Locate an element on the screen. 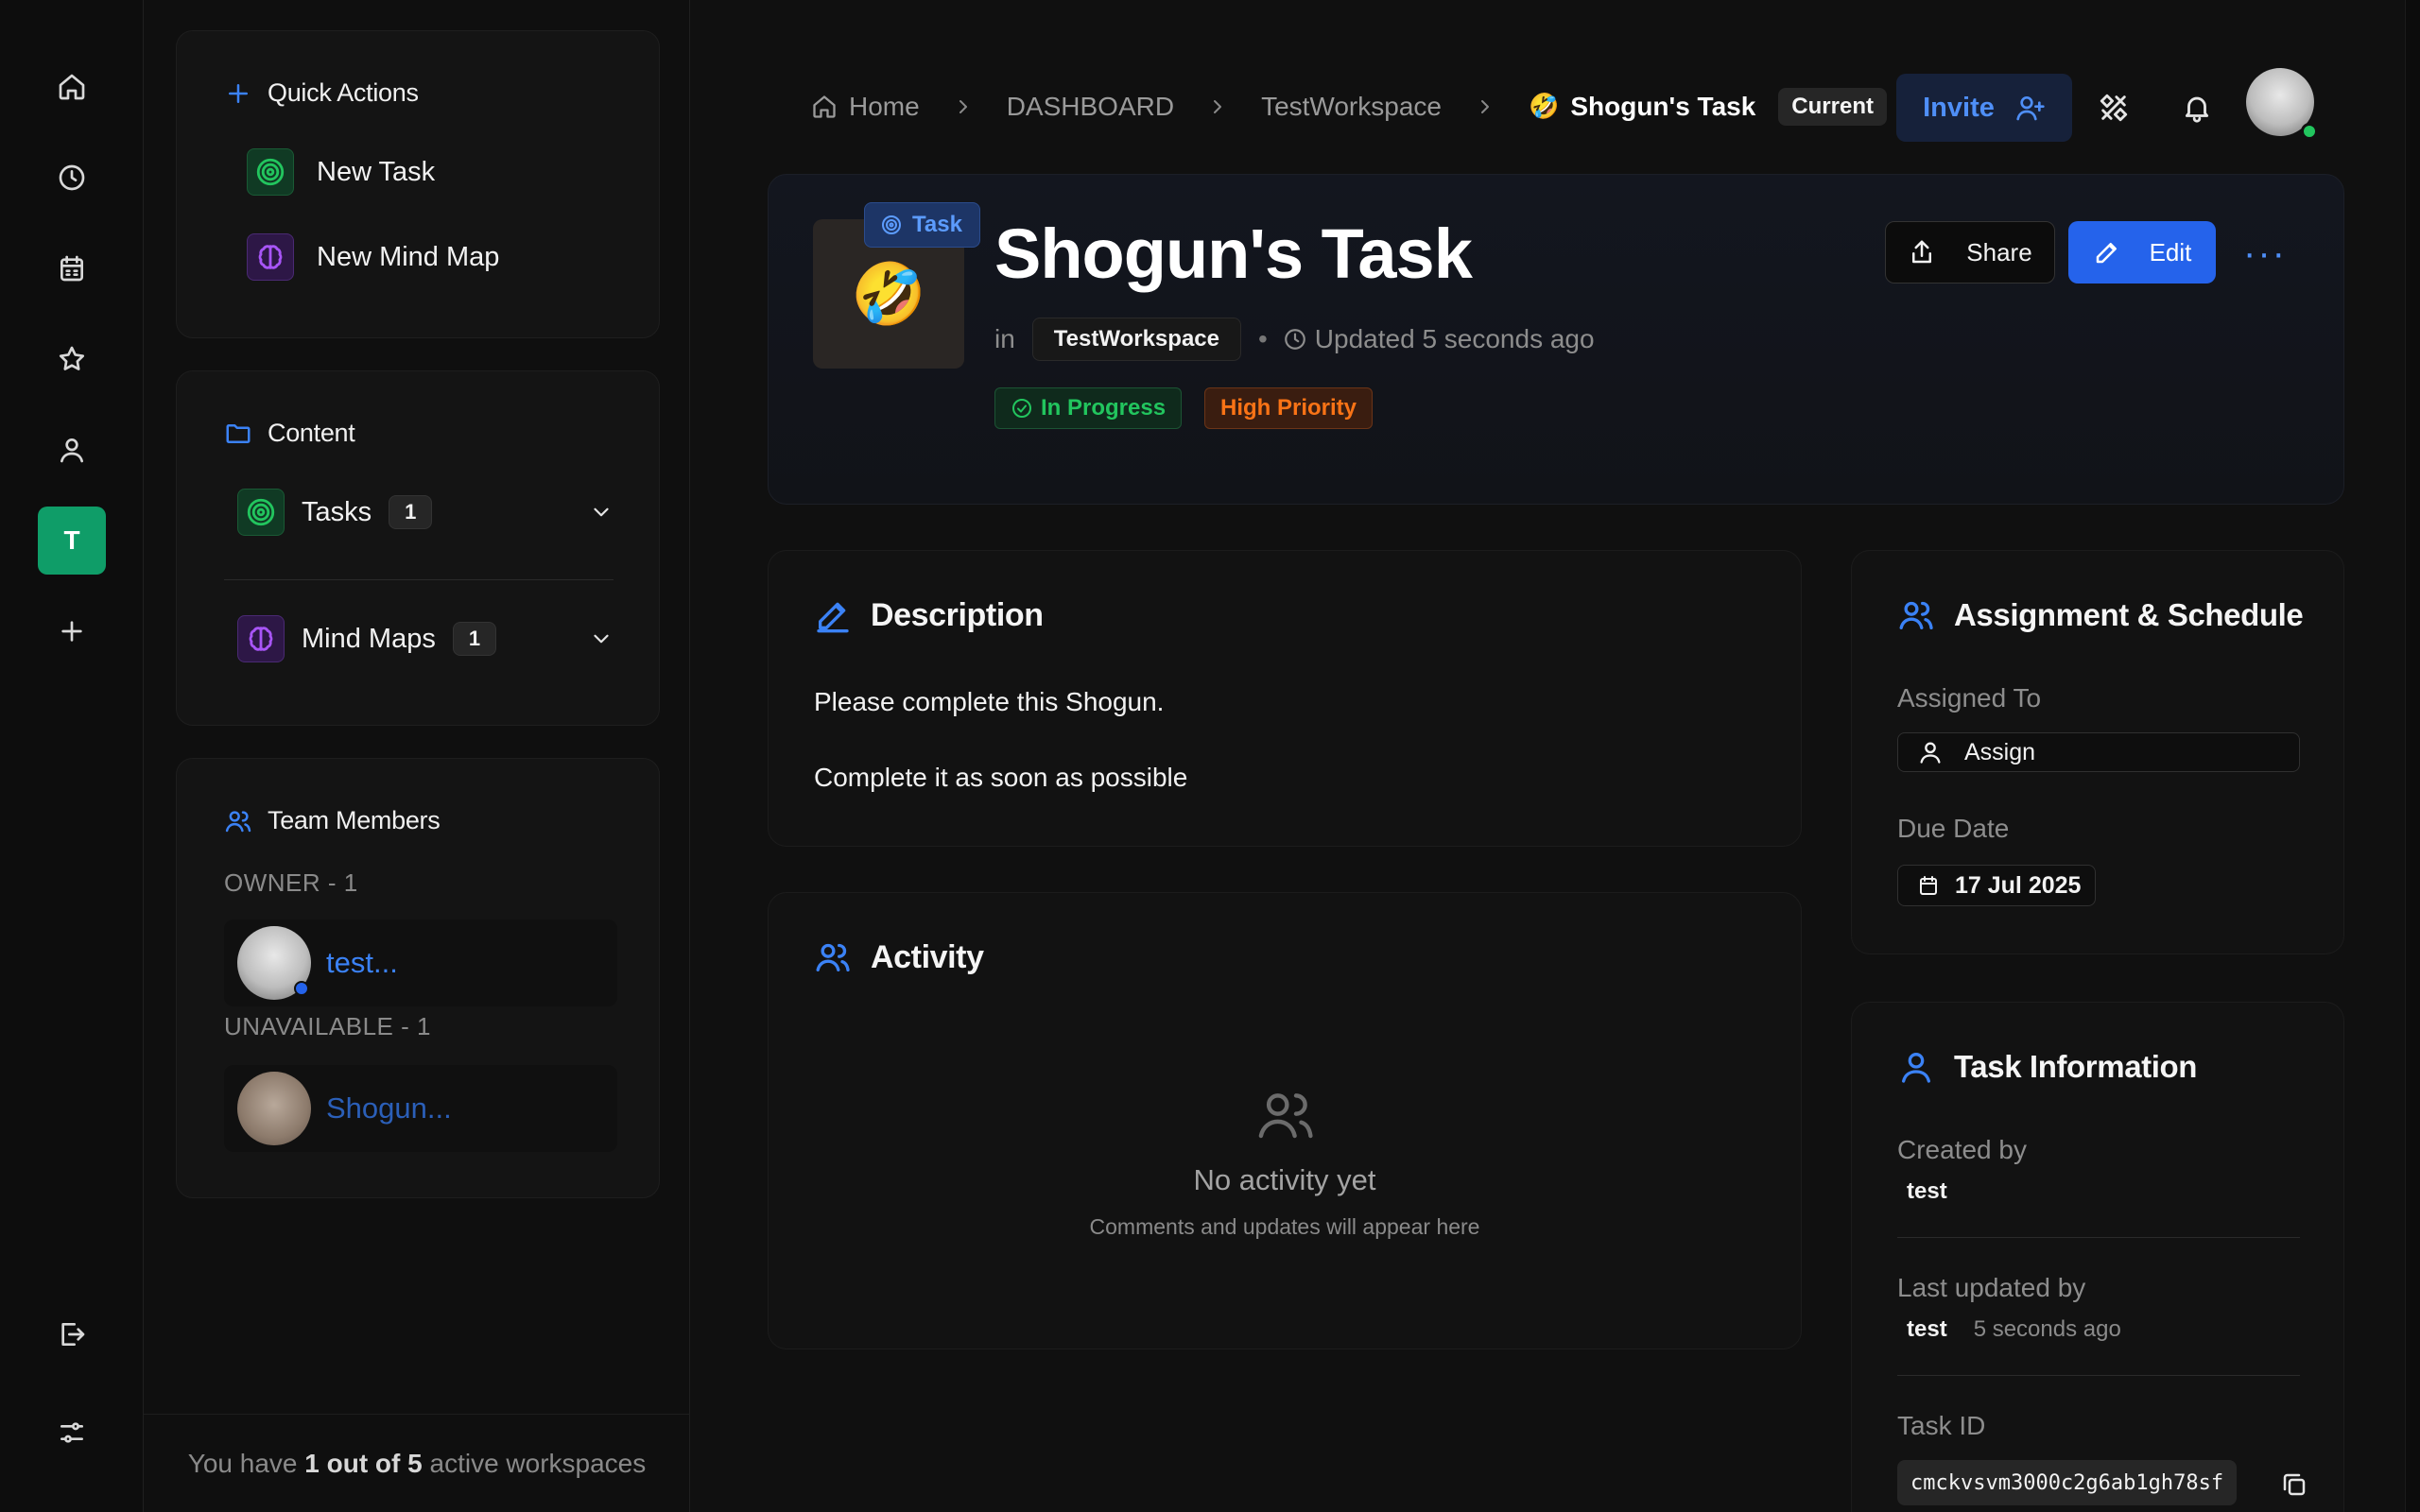 This screenshot has height=1512, width=2420. more-icon: ··· is located at coordinates (2265, 253).